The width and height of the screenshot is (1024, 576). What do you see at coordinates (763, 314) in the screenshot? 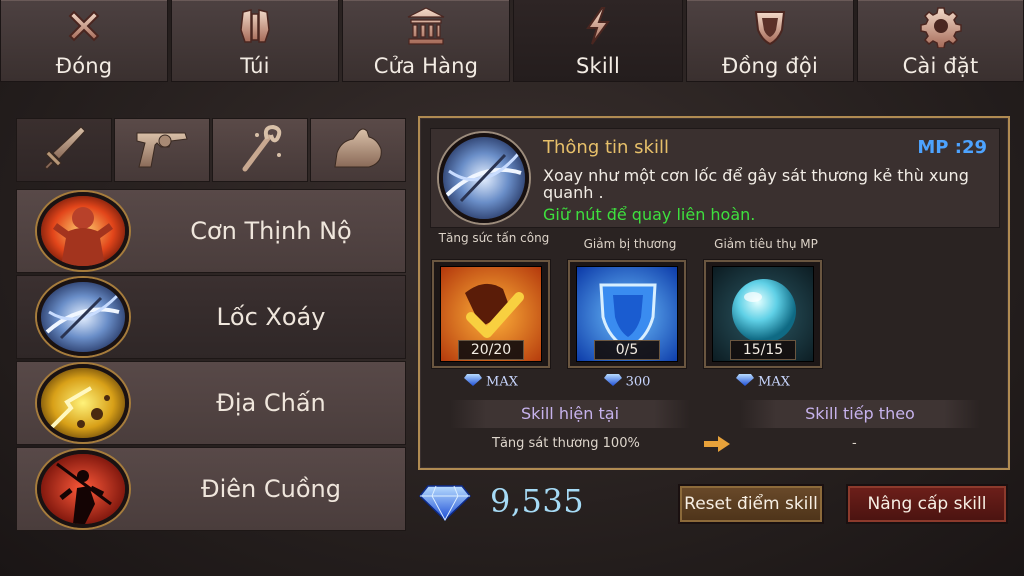
I see `upgrade-mp: 15/15` at bounding box center [763, 314].